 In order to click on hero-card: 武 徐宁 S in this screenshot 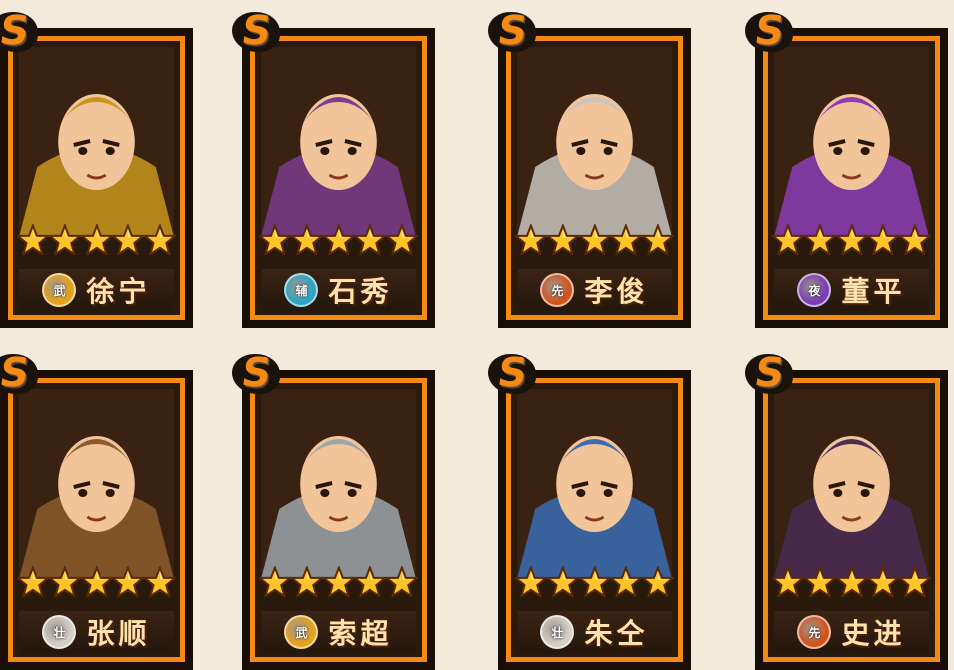, I will do `click(100, 168)`.